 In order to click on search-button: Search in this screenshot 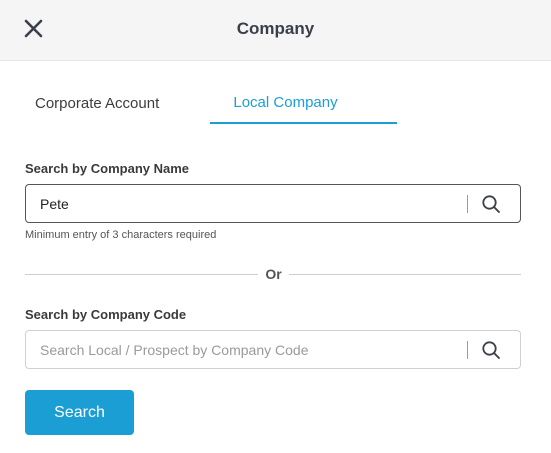, I will do `click(79, 412)`.